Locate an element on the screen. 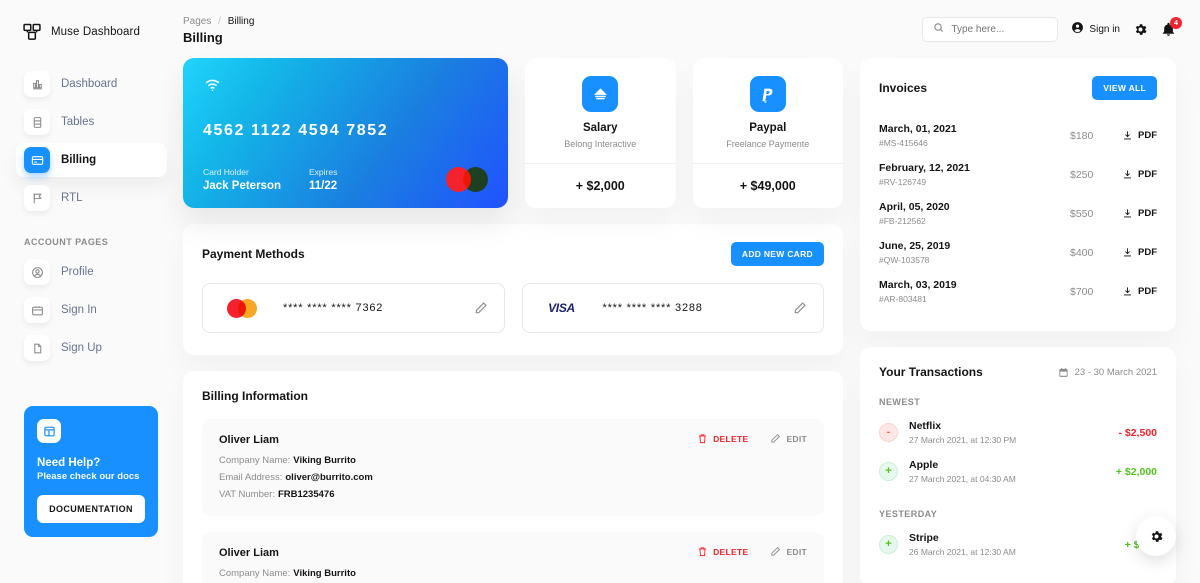 The width and height of the screenshot is (1200, 583). flag-icon is located at coordinates (37, 198).